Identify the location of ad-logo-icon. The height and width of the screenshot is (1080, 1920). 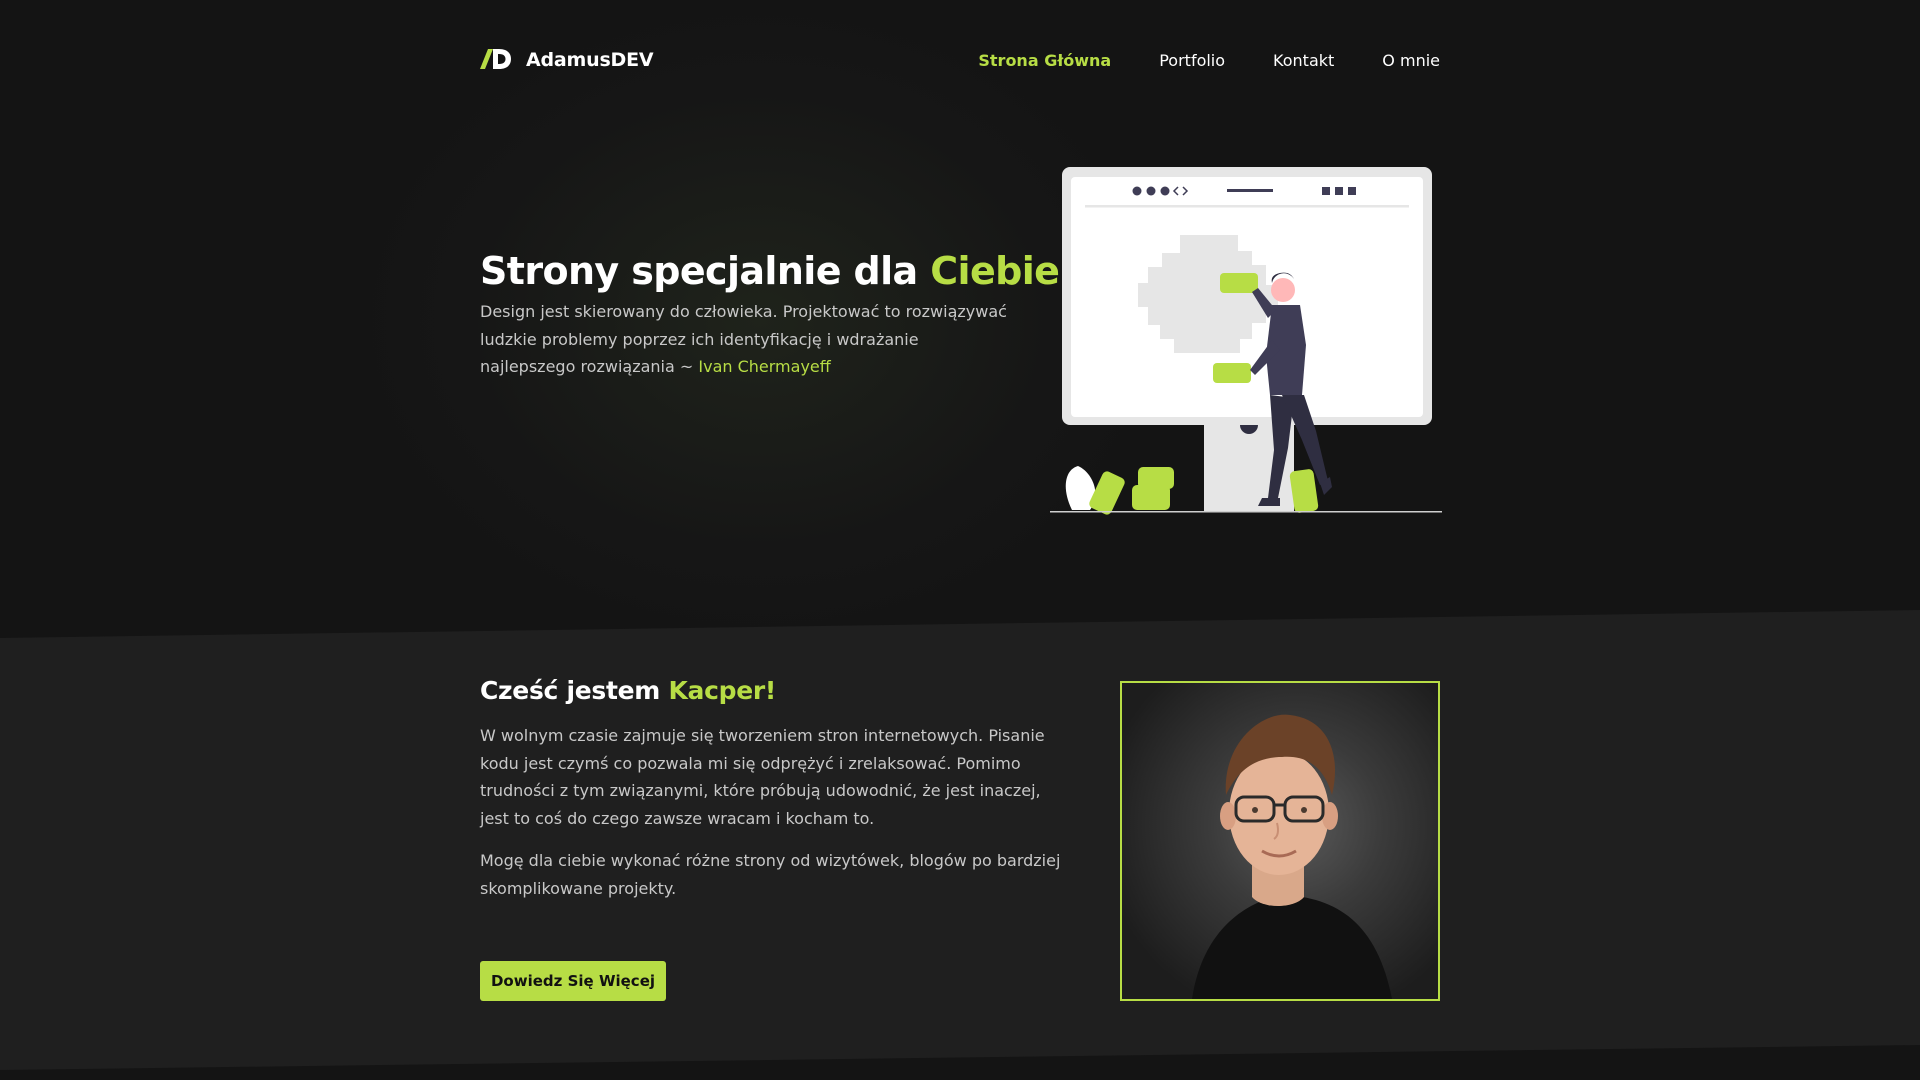
(495, 59).